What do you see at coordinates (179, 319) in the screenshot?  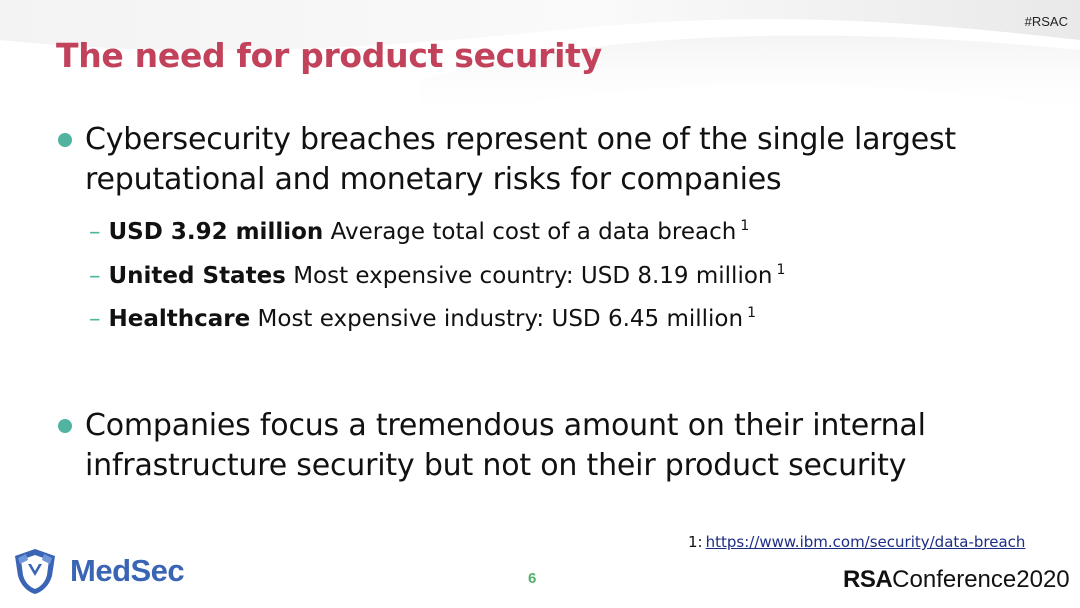 I see `sub-bullet-bold: Healthcare` at bounding box center [179, 319].